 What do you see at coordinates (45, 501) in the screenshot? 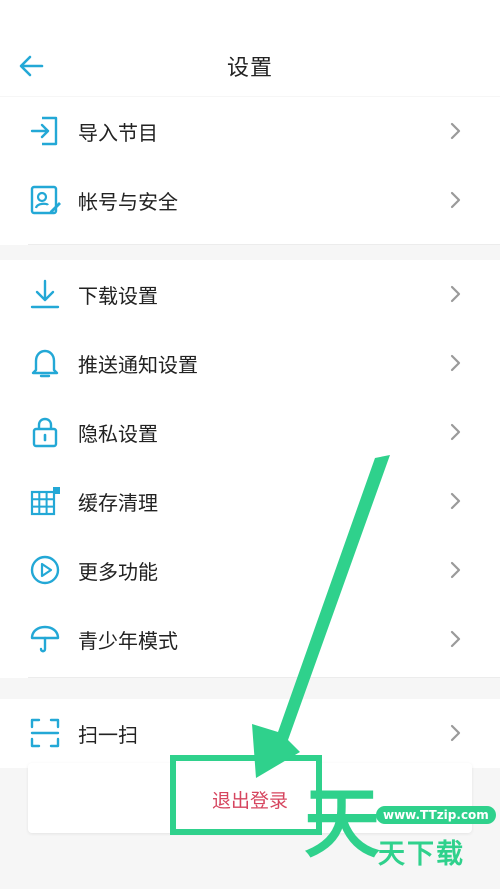
I see `grid-icon` at bounding box center [45, 501].